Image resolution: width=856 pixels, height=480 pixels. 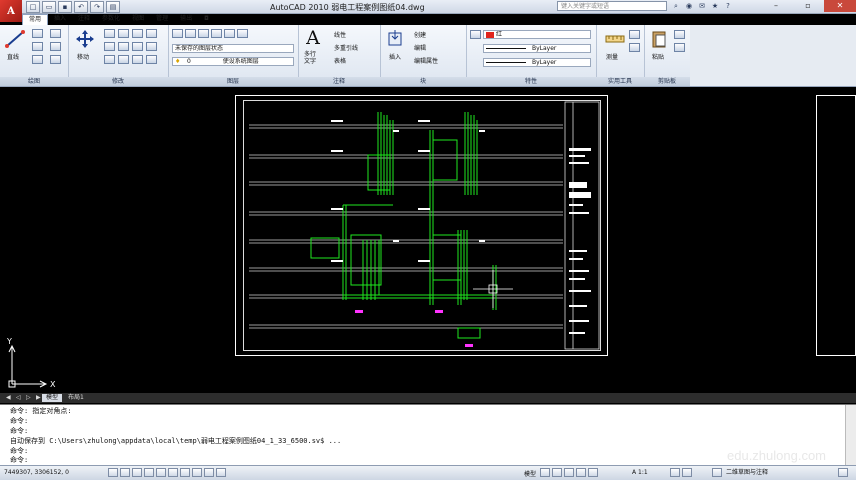 What do you see at coordinates (620, 81) in the screenshot?
I see `utilities-panel-title: 实用工具` at bounding box center [620, 81].